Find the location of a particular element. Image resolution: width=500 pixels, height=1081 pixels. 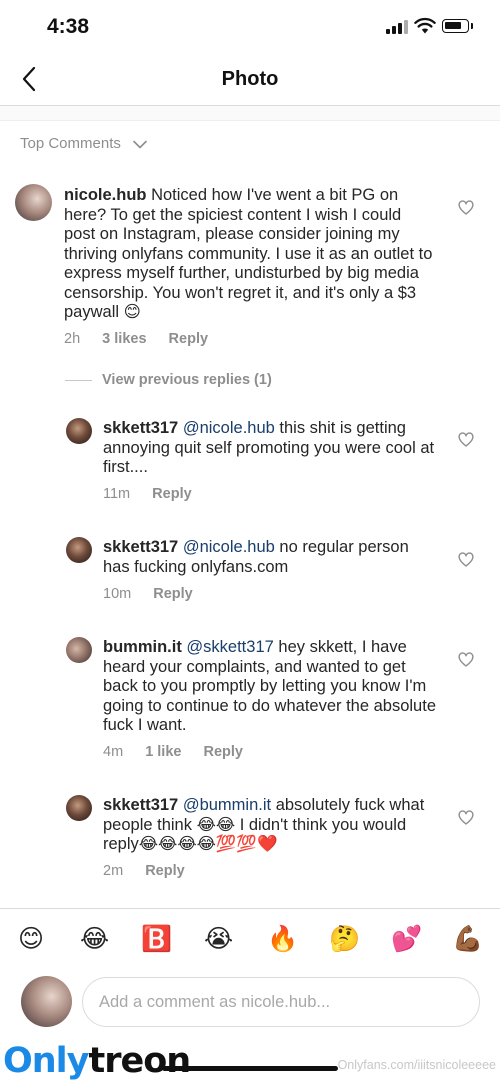

comment-input is located at coordinates (281, 1002).